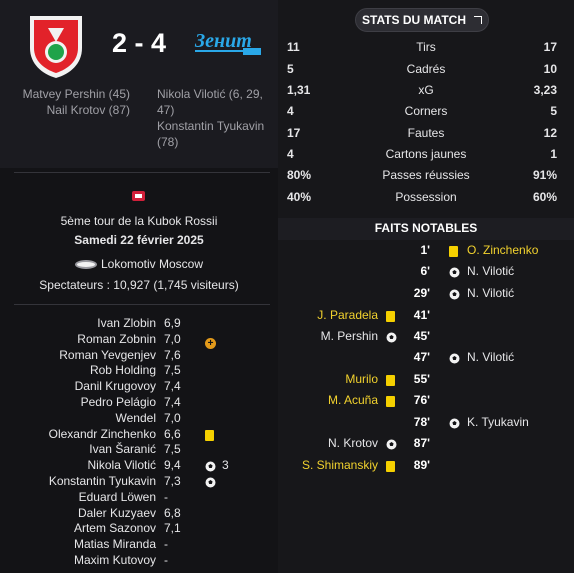  I want to click on event-row: 1' O. Zinchenko, so click(426, 250).